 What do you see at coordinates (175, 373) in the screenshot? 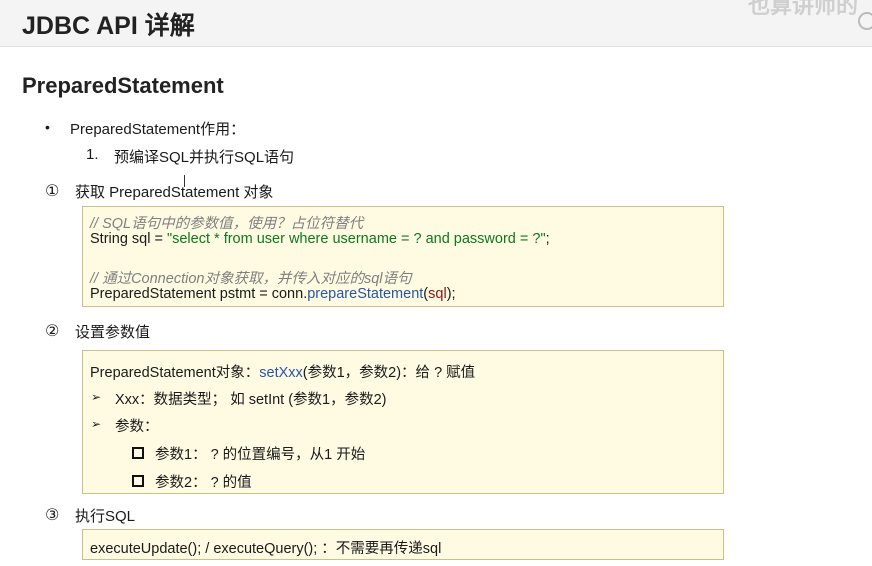
I see `code-setxxx-prefix: PreparedStatement对象：` at bounding box center [175, 373].